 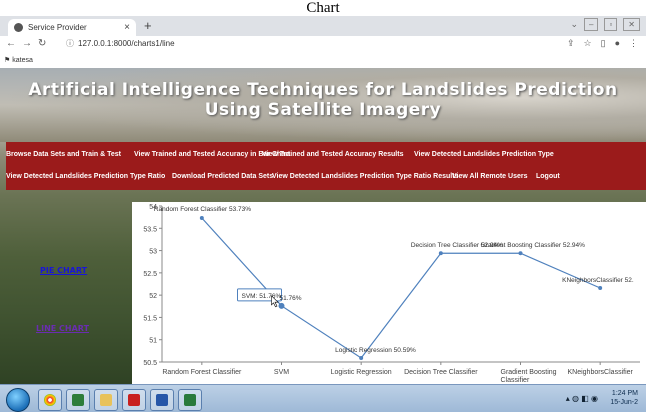 What do you see at coordinates (323, 8) in the screenshot?
I see `page-caption: Chart` at bounding box center [323, 8].